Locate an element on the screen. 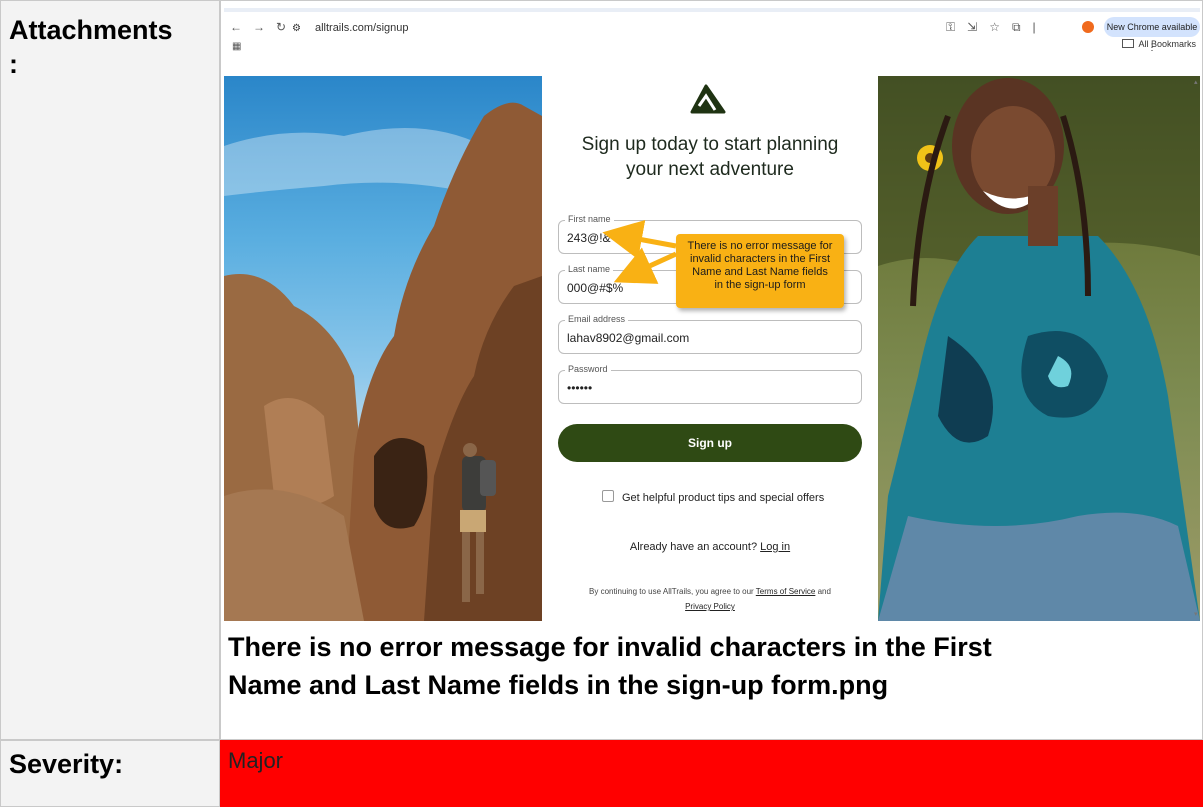  scroll-up-icon: ▴ is located at coordinates (1197, 82).